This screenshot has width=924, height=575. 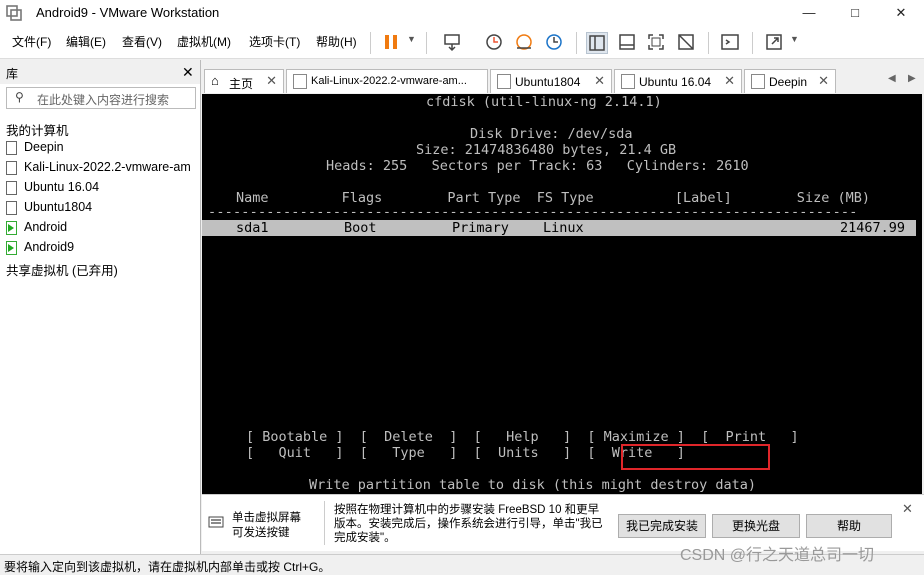 I want to click on tree-root-label: 我的计算机, so click(x=37, y=131).